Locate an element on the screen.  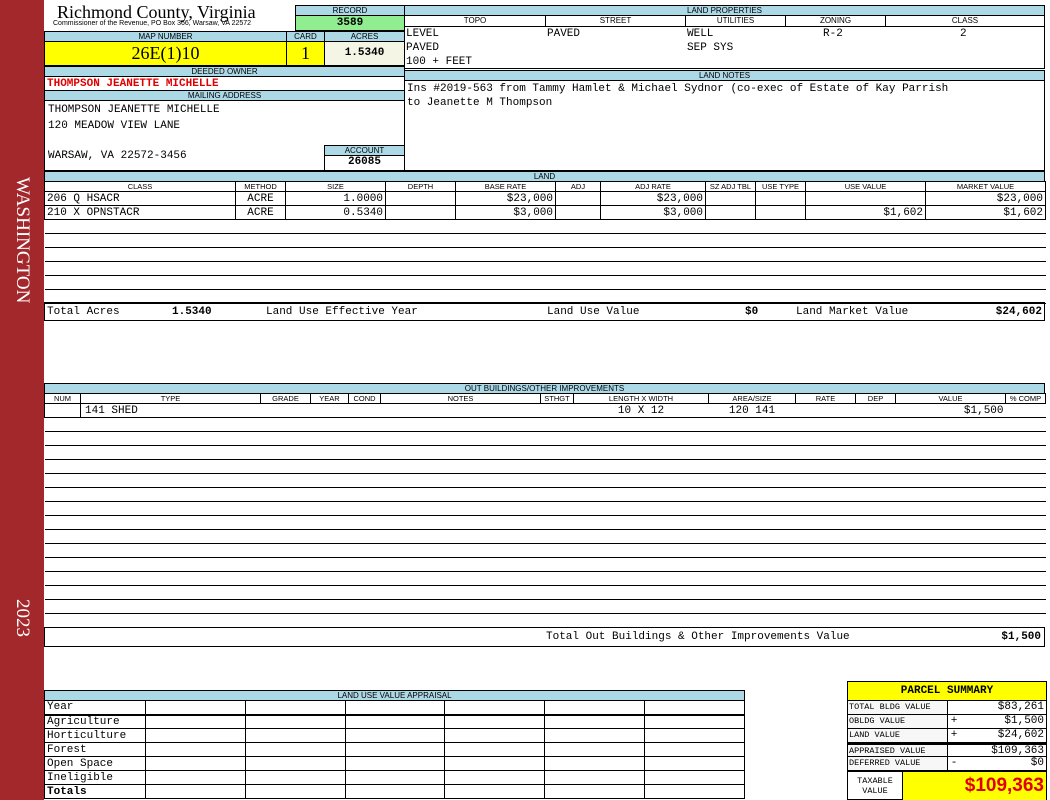
land-use-row: Open Space is located at coordinates (394, 763).